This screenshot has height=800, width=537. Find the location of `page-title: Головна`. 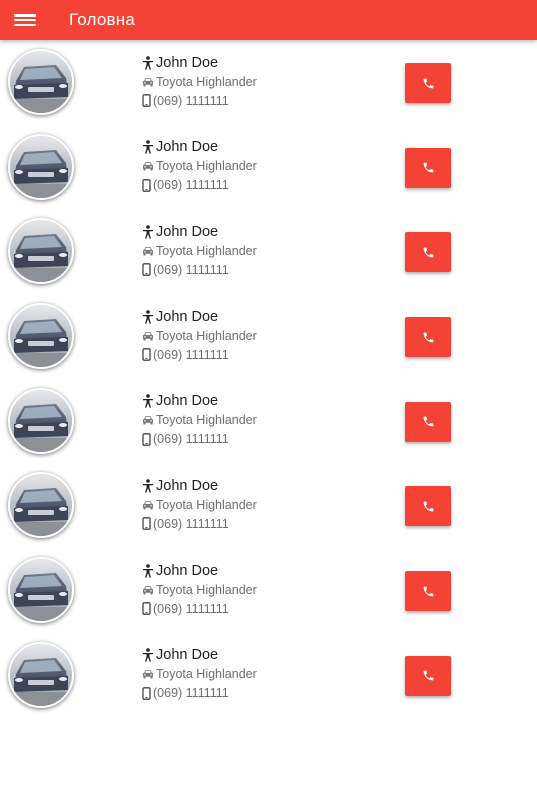

page-title: Головна is located at coordinates (102, 19).